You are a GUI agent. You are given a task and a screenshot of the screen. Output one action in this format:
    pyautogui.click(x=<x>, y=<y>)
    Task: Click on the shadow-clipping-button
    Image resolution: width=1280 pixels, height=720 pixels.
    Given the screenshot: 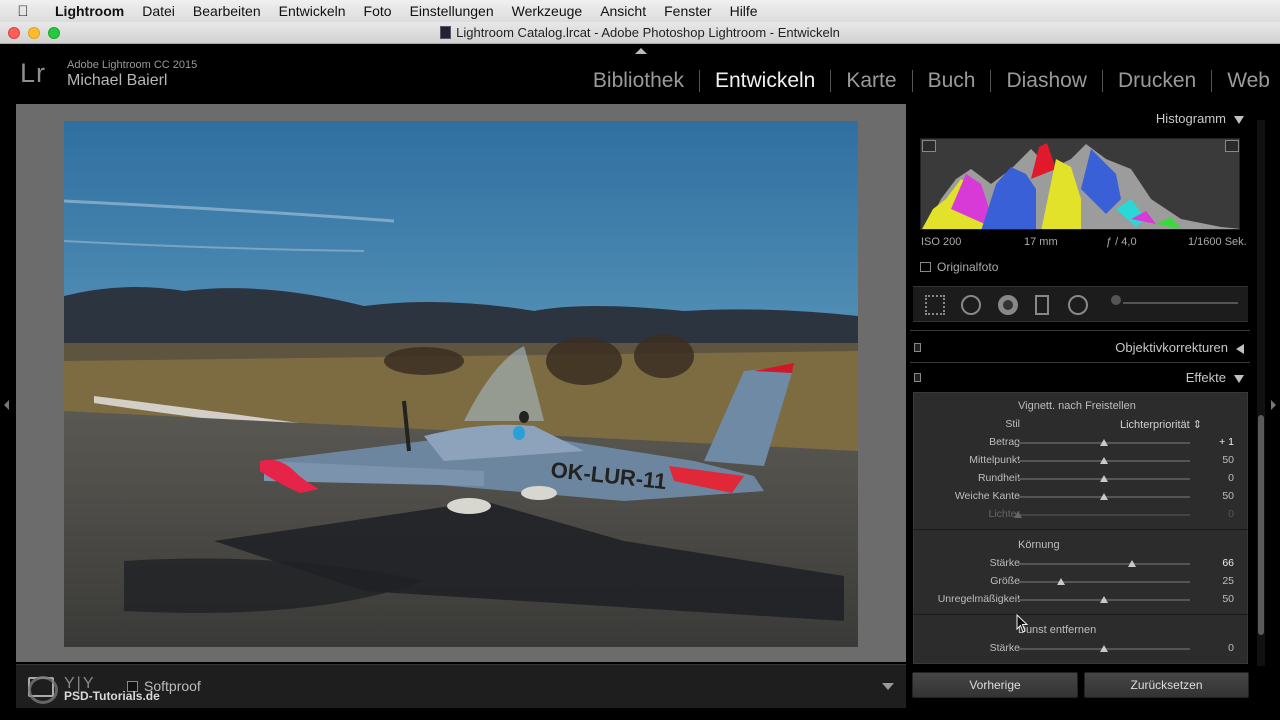 What is the action you would take?
    pyautogui.click(x=929, y=146)
    